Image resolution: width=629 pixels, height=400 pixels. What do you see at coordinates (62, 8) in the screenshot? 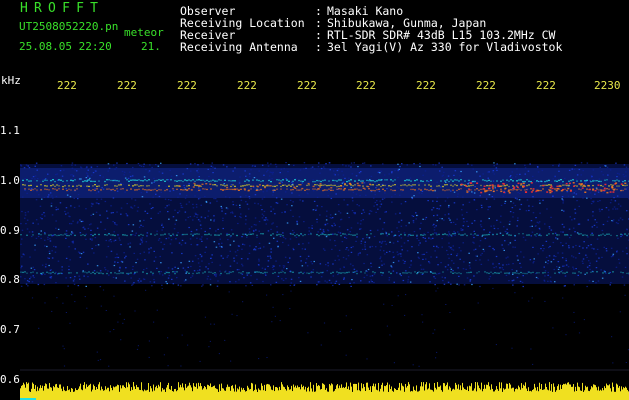
I see `app-title: HROFFT` at bounding box center [62, 8].